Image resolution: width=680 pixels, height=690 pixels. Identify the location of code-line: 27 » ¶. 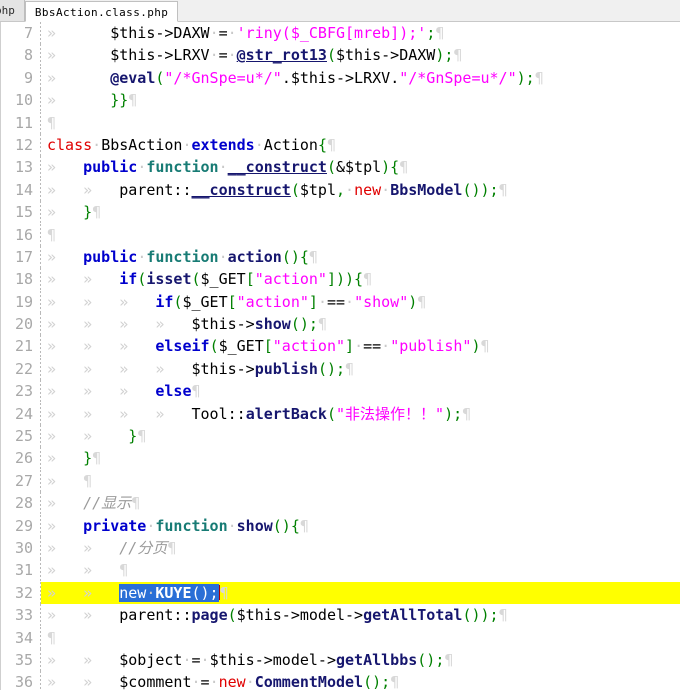
(340, 481).